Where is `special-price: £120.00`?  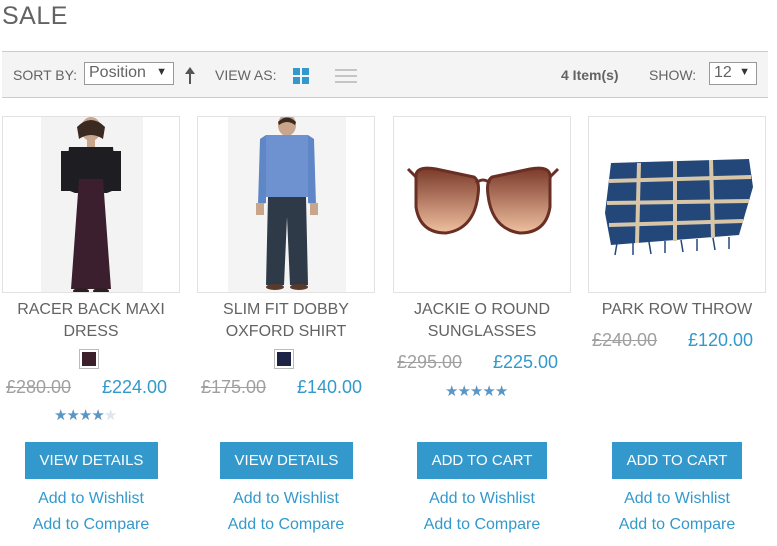 special-price: £120.00 is located at coordinates (721, 340).